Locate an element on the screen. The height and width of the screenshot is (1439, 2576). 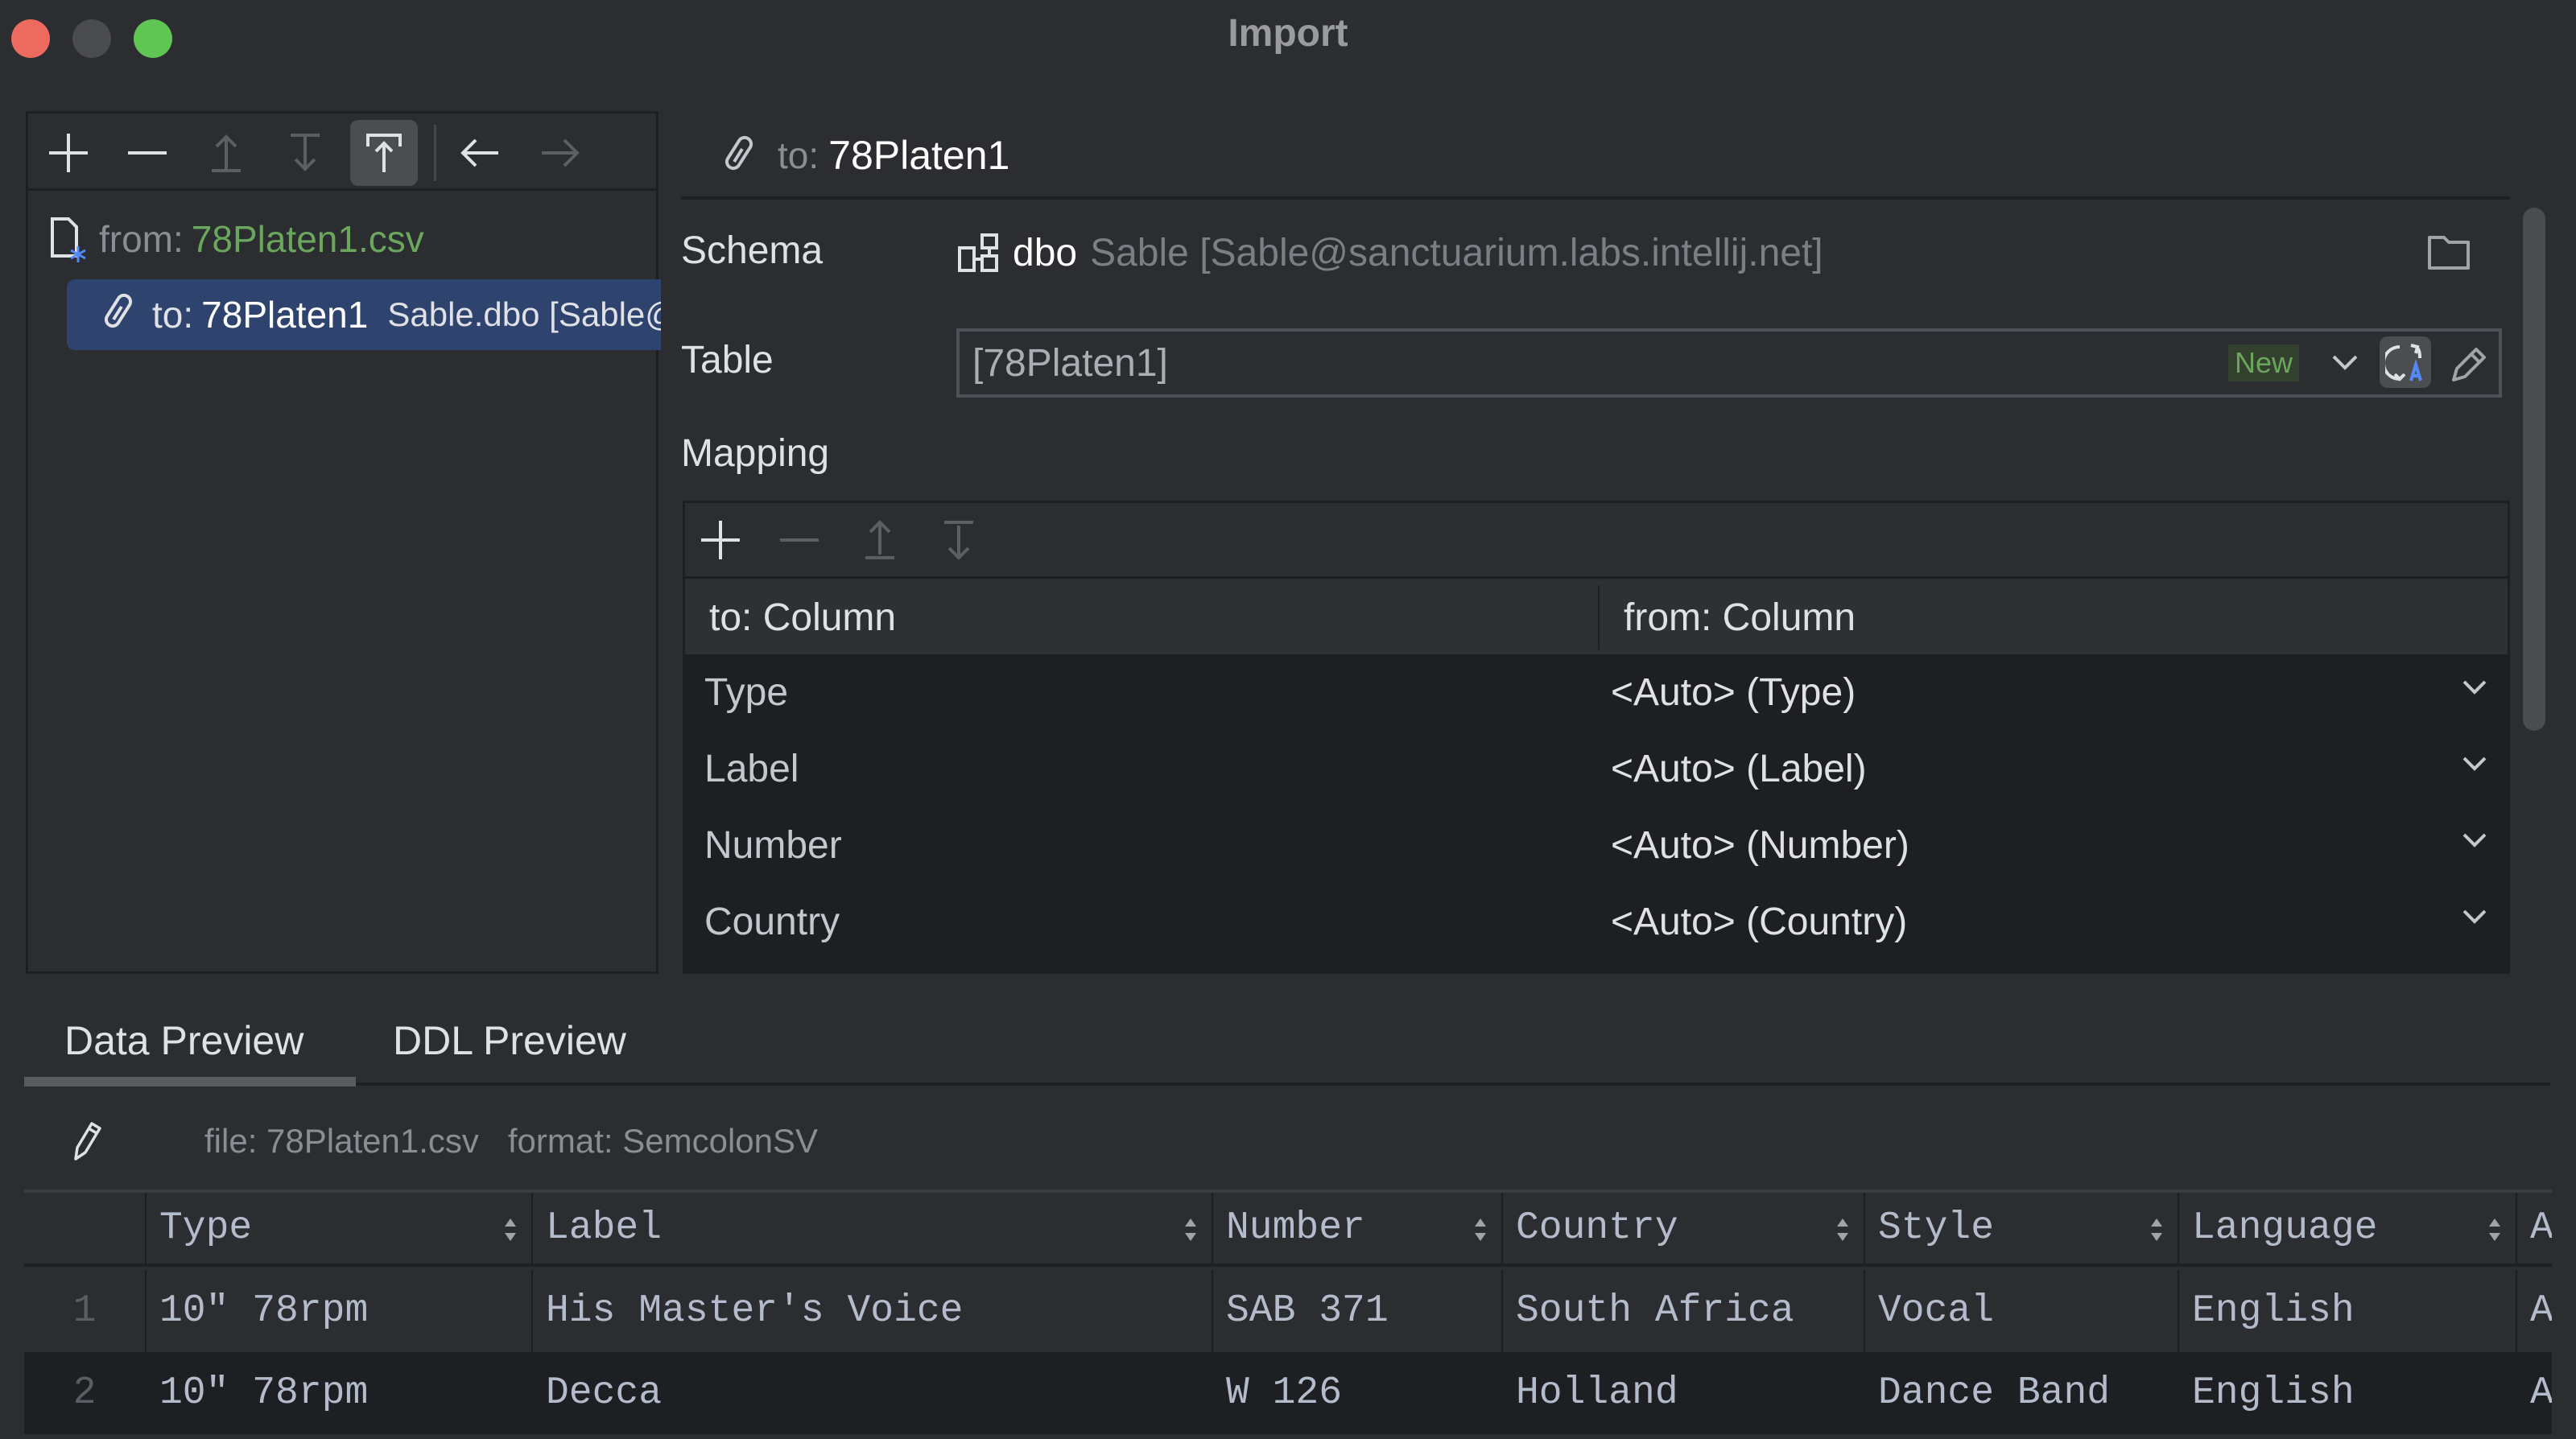
column-header-text: Country is located at coordinates (1597, 1228).